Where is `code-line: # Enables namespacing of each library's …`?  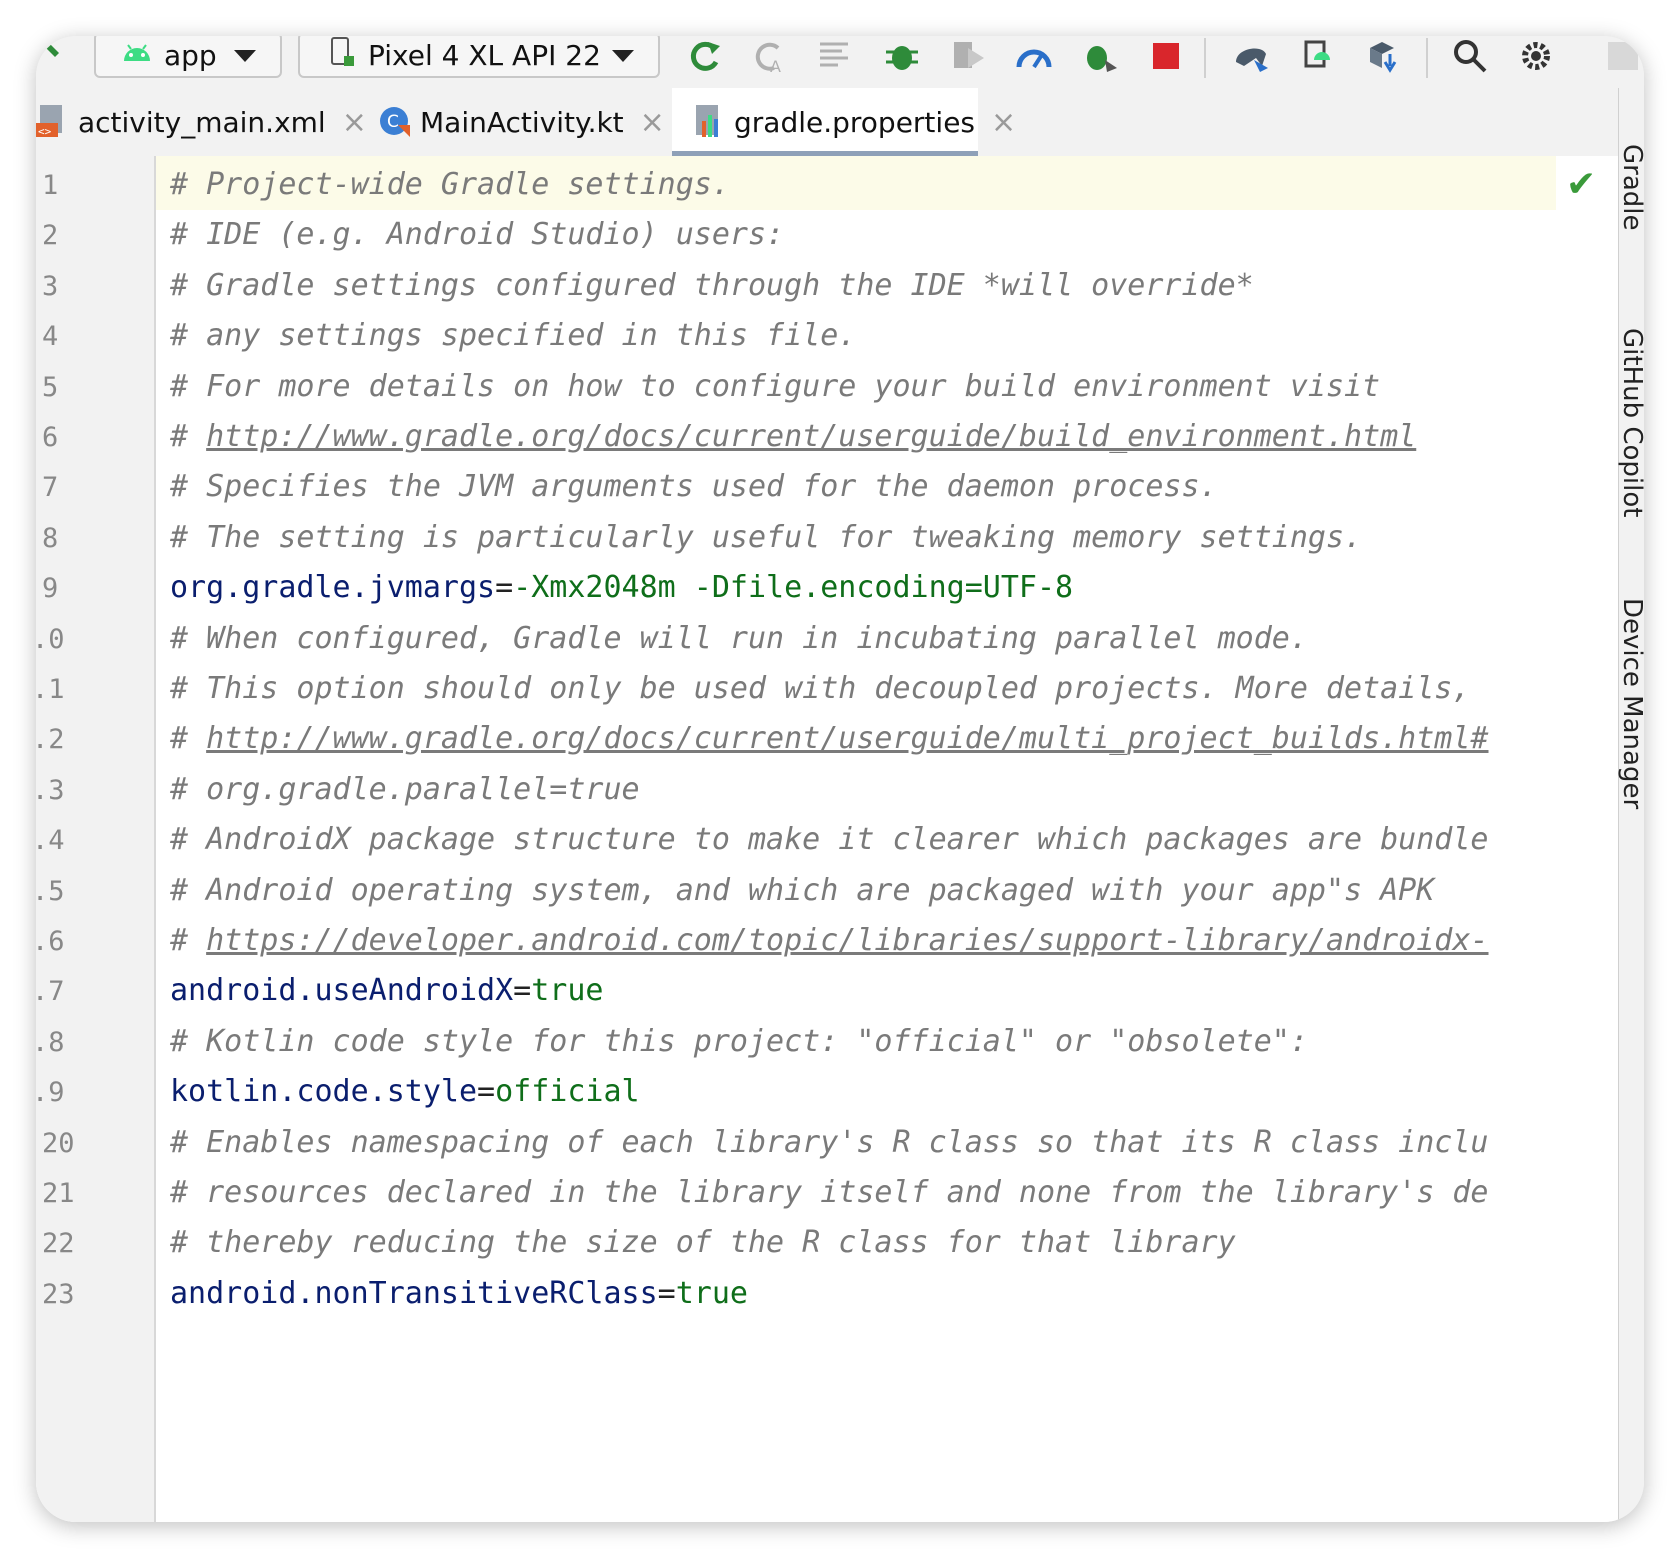 code-line: # Enables namespacing of each library's … is located at coordinates (829, 1143).